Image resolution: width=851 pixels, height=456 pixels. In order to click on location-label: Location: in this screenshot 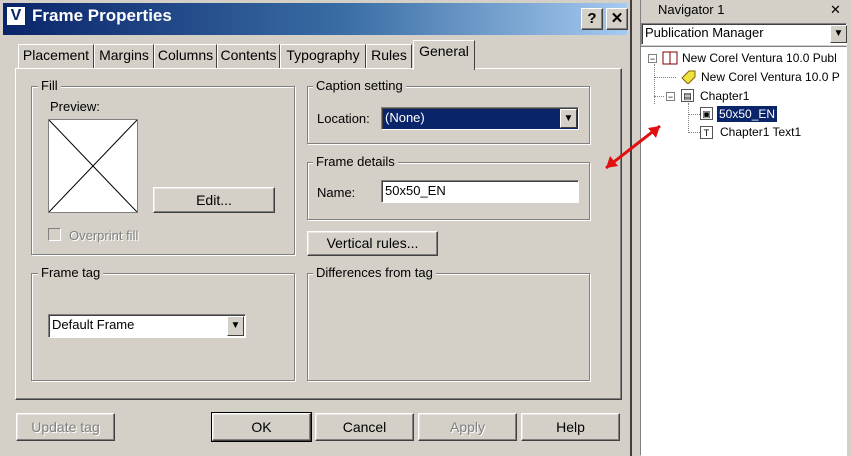, I will do `click(343, 118)`.